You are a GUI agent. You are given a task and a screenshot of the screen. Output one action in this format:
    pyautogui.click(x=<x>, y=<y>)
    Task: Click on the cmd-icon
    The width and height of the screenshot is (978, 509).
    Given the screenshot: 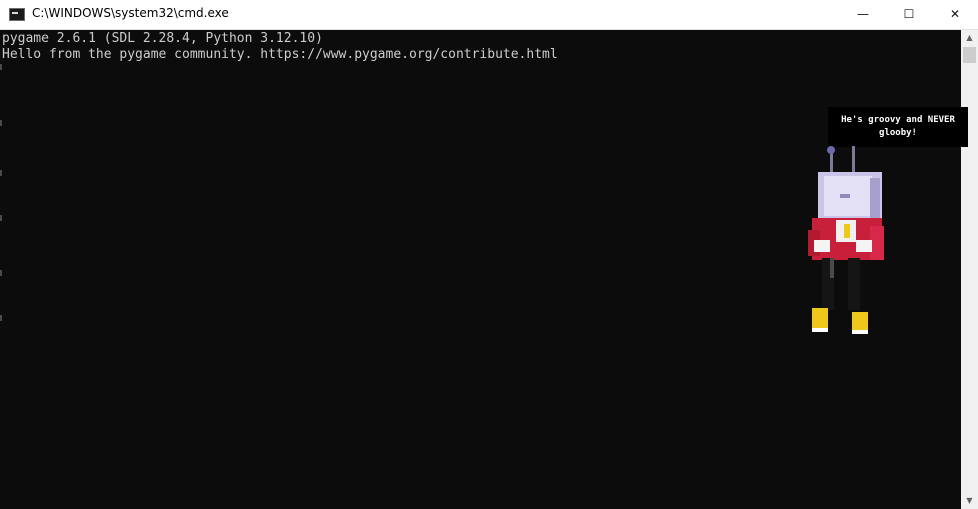 What is the action you would take?
    pyautogui.click(x=17, y=14)
    